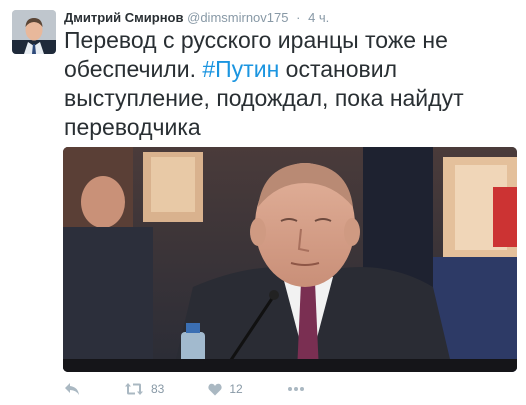  I want to click on avatar-image, so click(34, 32).